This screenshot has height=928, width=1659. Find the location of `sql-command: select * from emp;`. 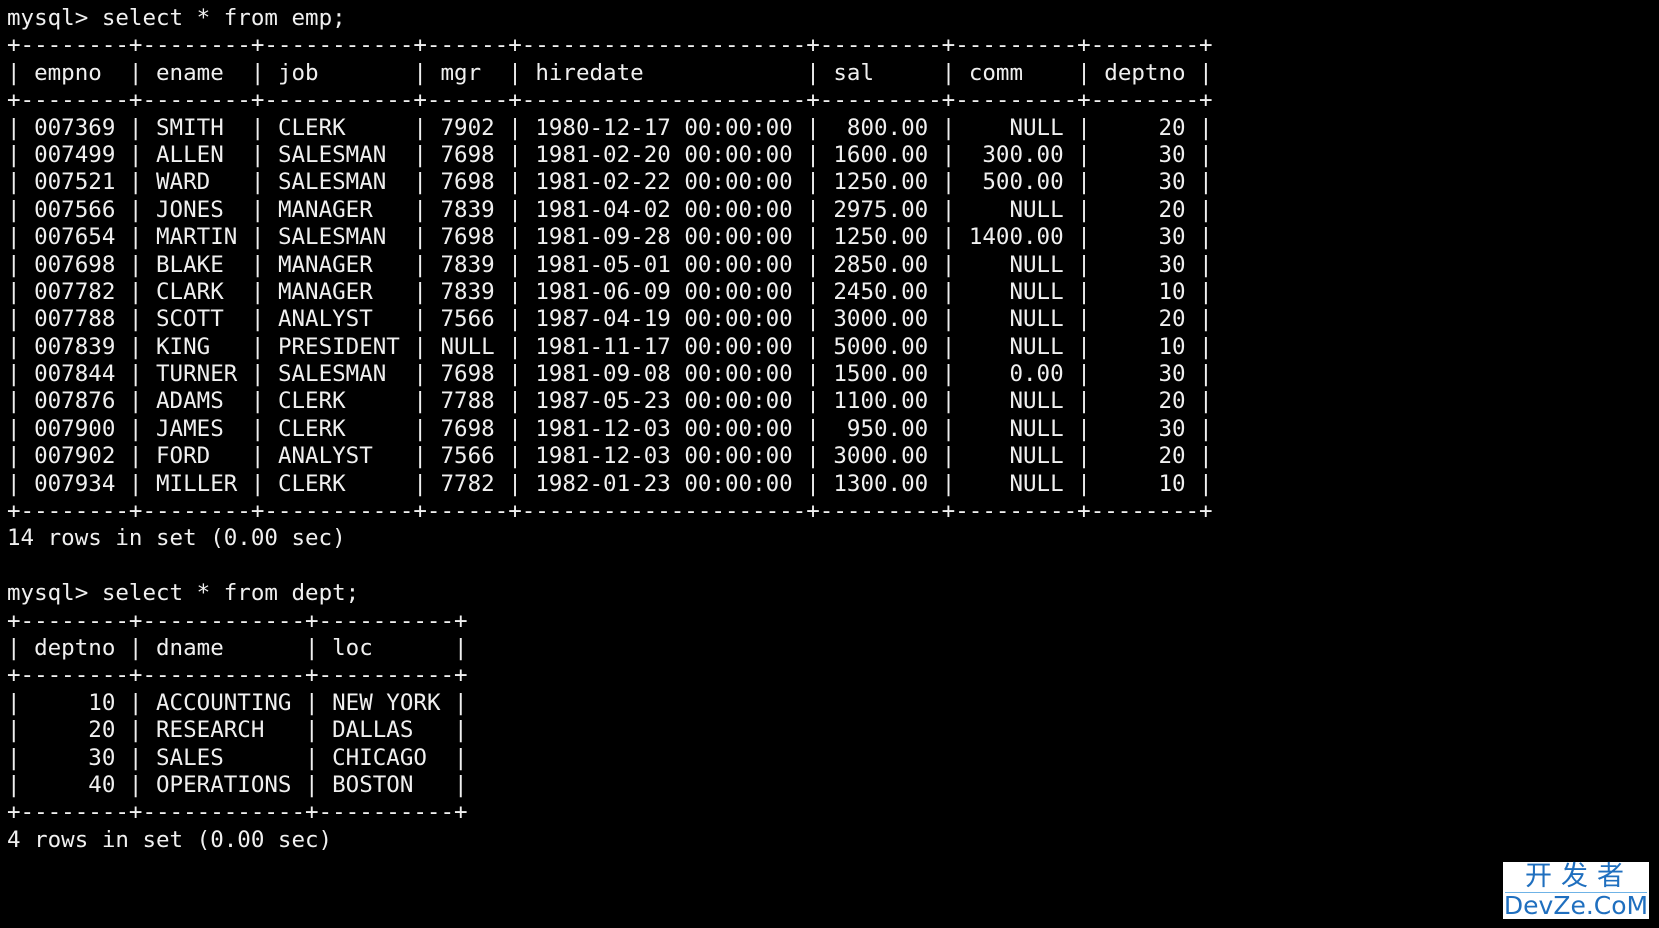

sql-command: select * from emp; is located at coordinates (223, 18).